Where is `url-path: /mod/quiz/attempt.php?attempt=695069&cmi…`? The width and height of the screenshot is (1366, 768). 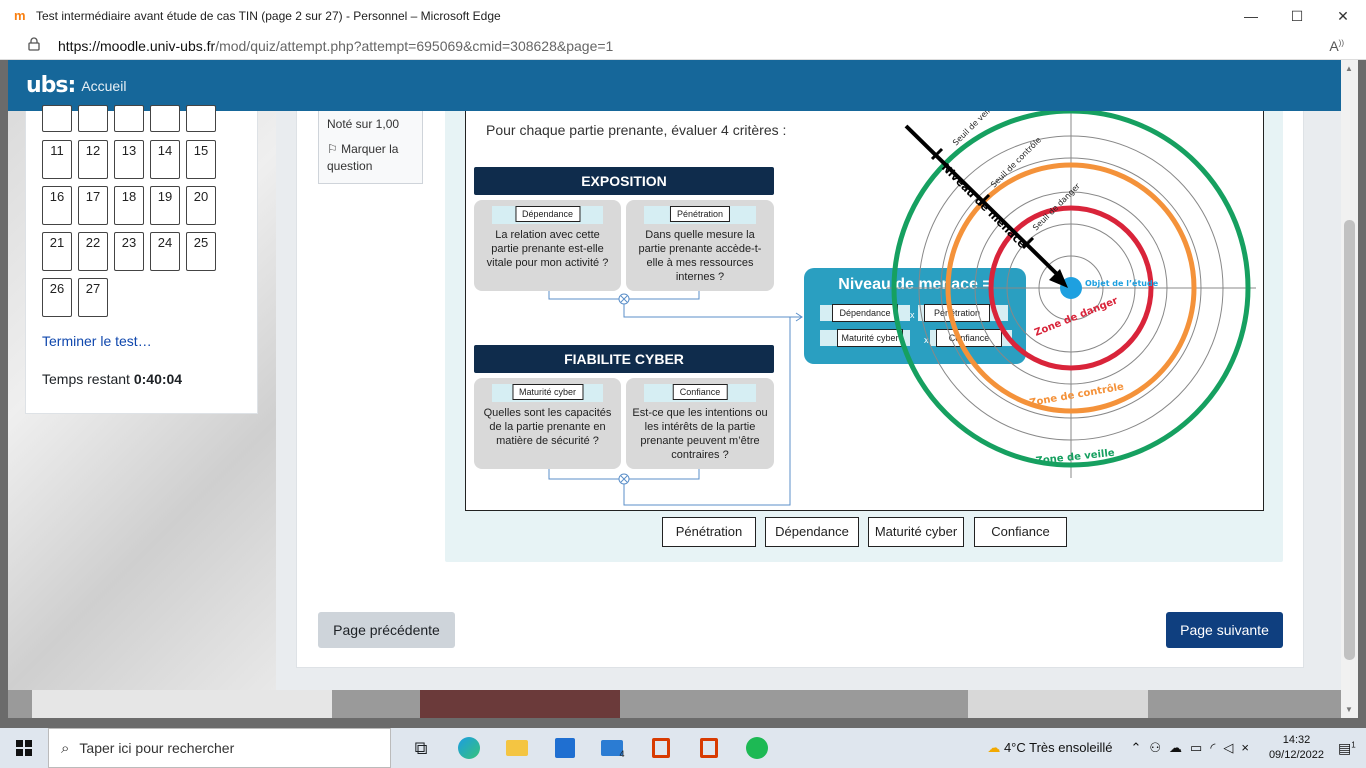 url-path: /mod/quiz/attempt.php?attempt=695069&cmi… is located at coordinates (414, 45).